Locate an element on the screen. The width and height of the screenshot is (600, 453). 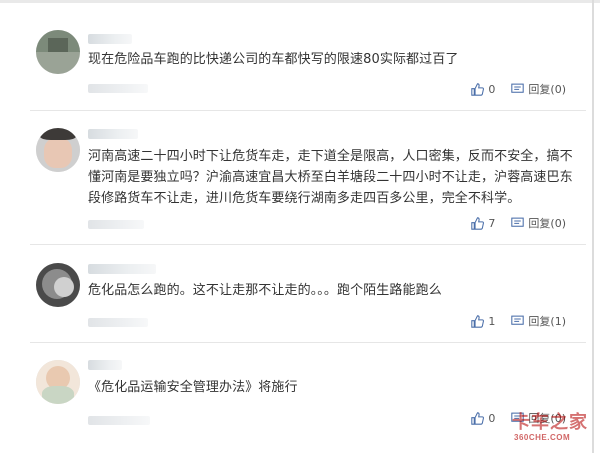
comment-actions: 1 回复(1) is located at coordinates (518, 321).